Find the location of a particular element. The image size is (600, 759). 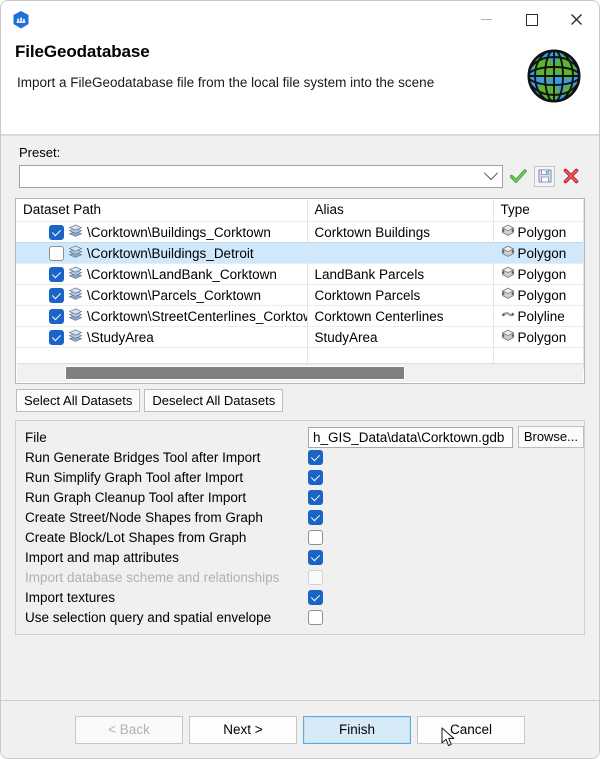

maximize-button is located at coordinates (531, 19).